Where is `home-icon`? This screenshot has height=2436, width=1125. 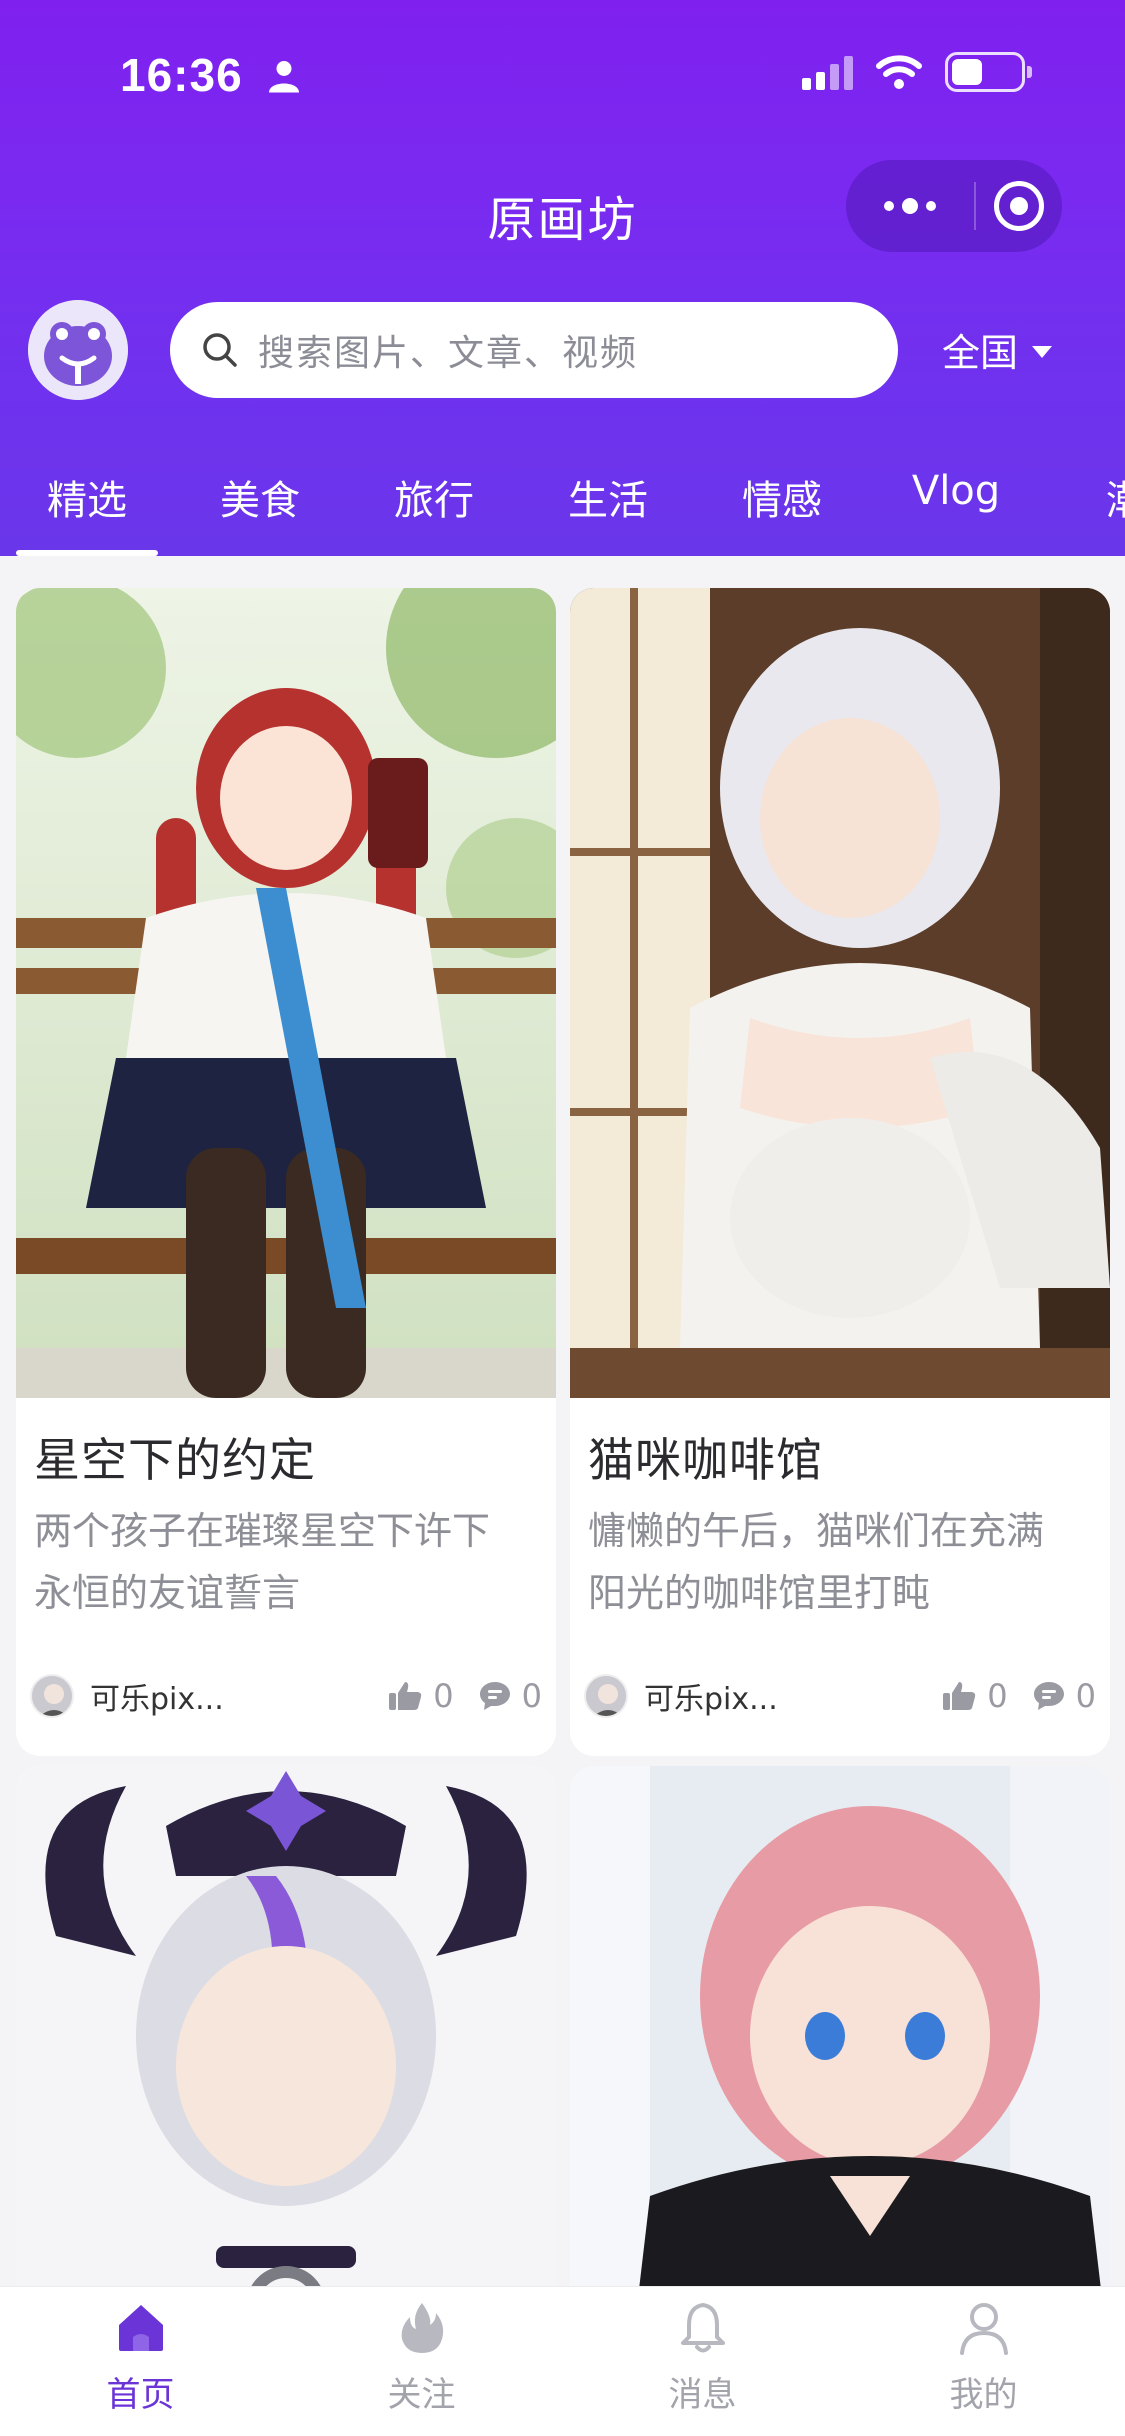
home-icon is located at coordinates (140, 2328).